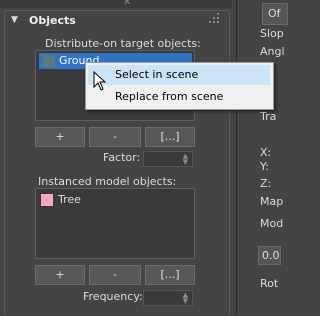 The image size is (320, 316). I want to click on right-label-x: X:, so click(266, 152).